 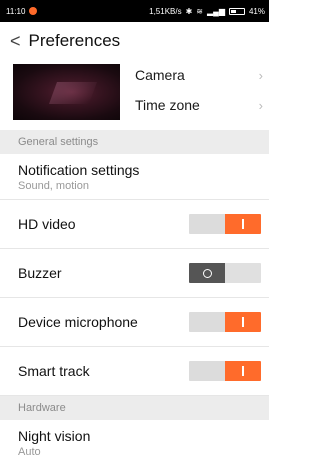 What do you see at coordinates (225, 322) in the screenshot?
I see `device-microphone-toggle` at bounding box center [225, 322].